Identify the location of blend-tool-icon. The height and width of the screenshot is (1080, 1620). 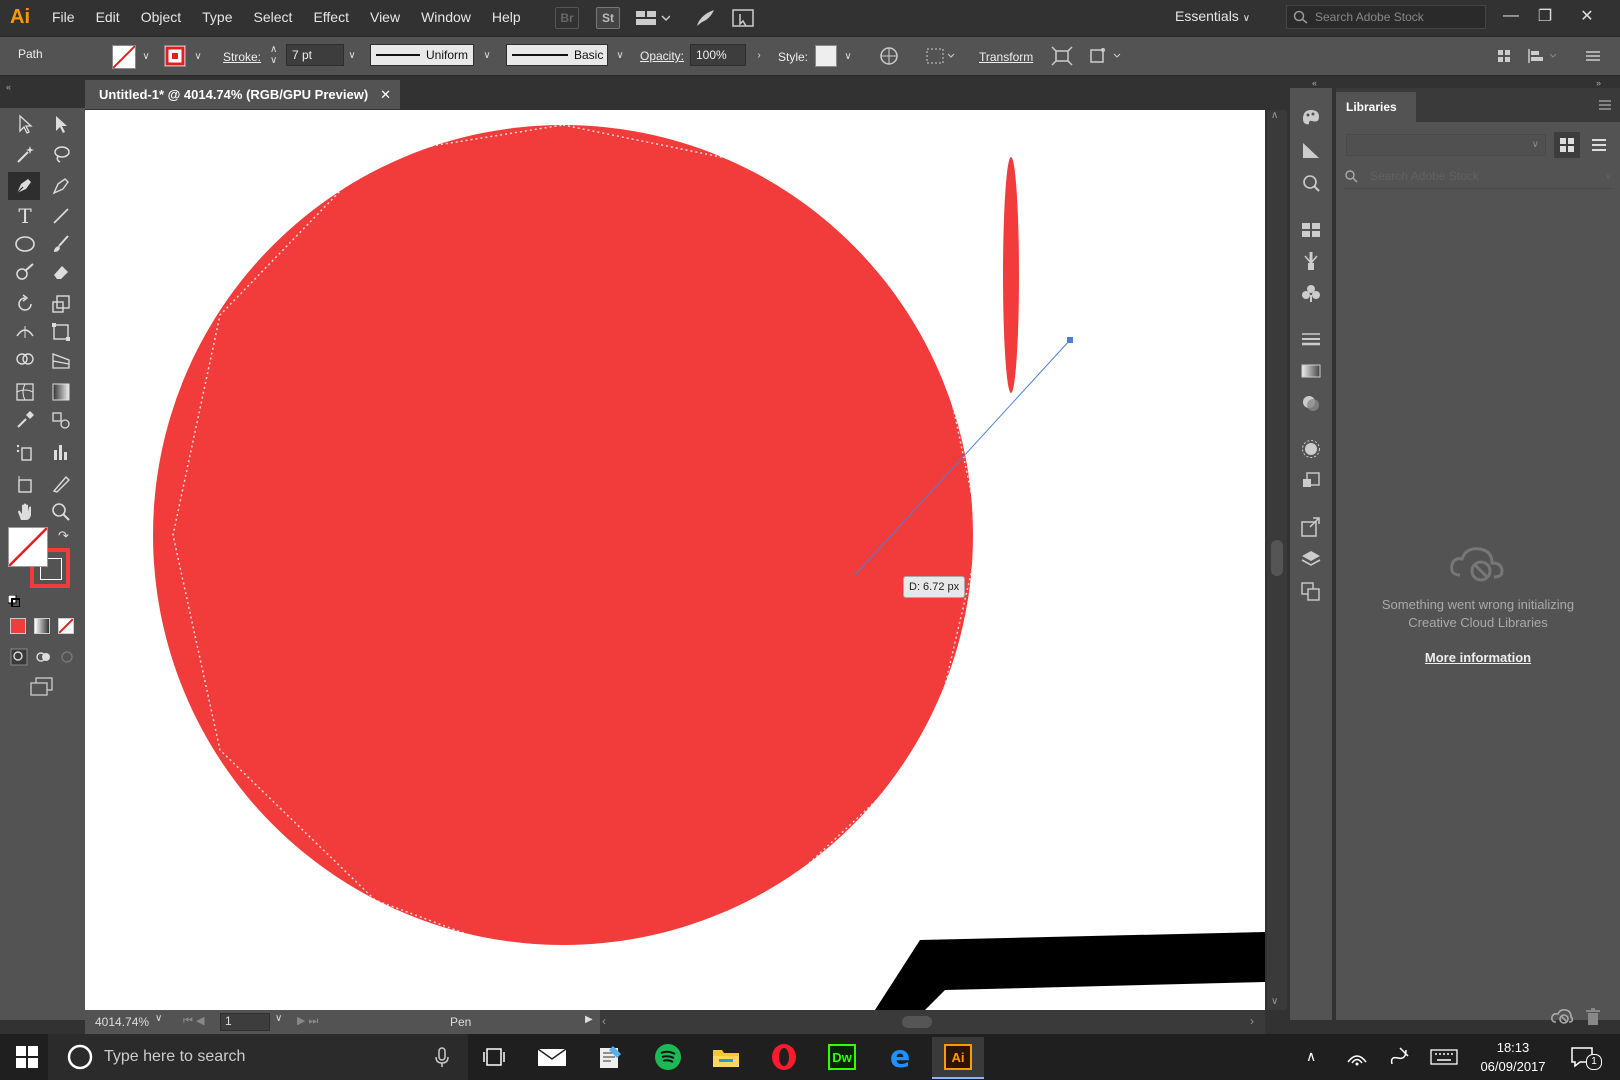
(61, 420).